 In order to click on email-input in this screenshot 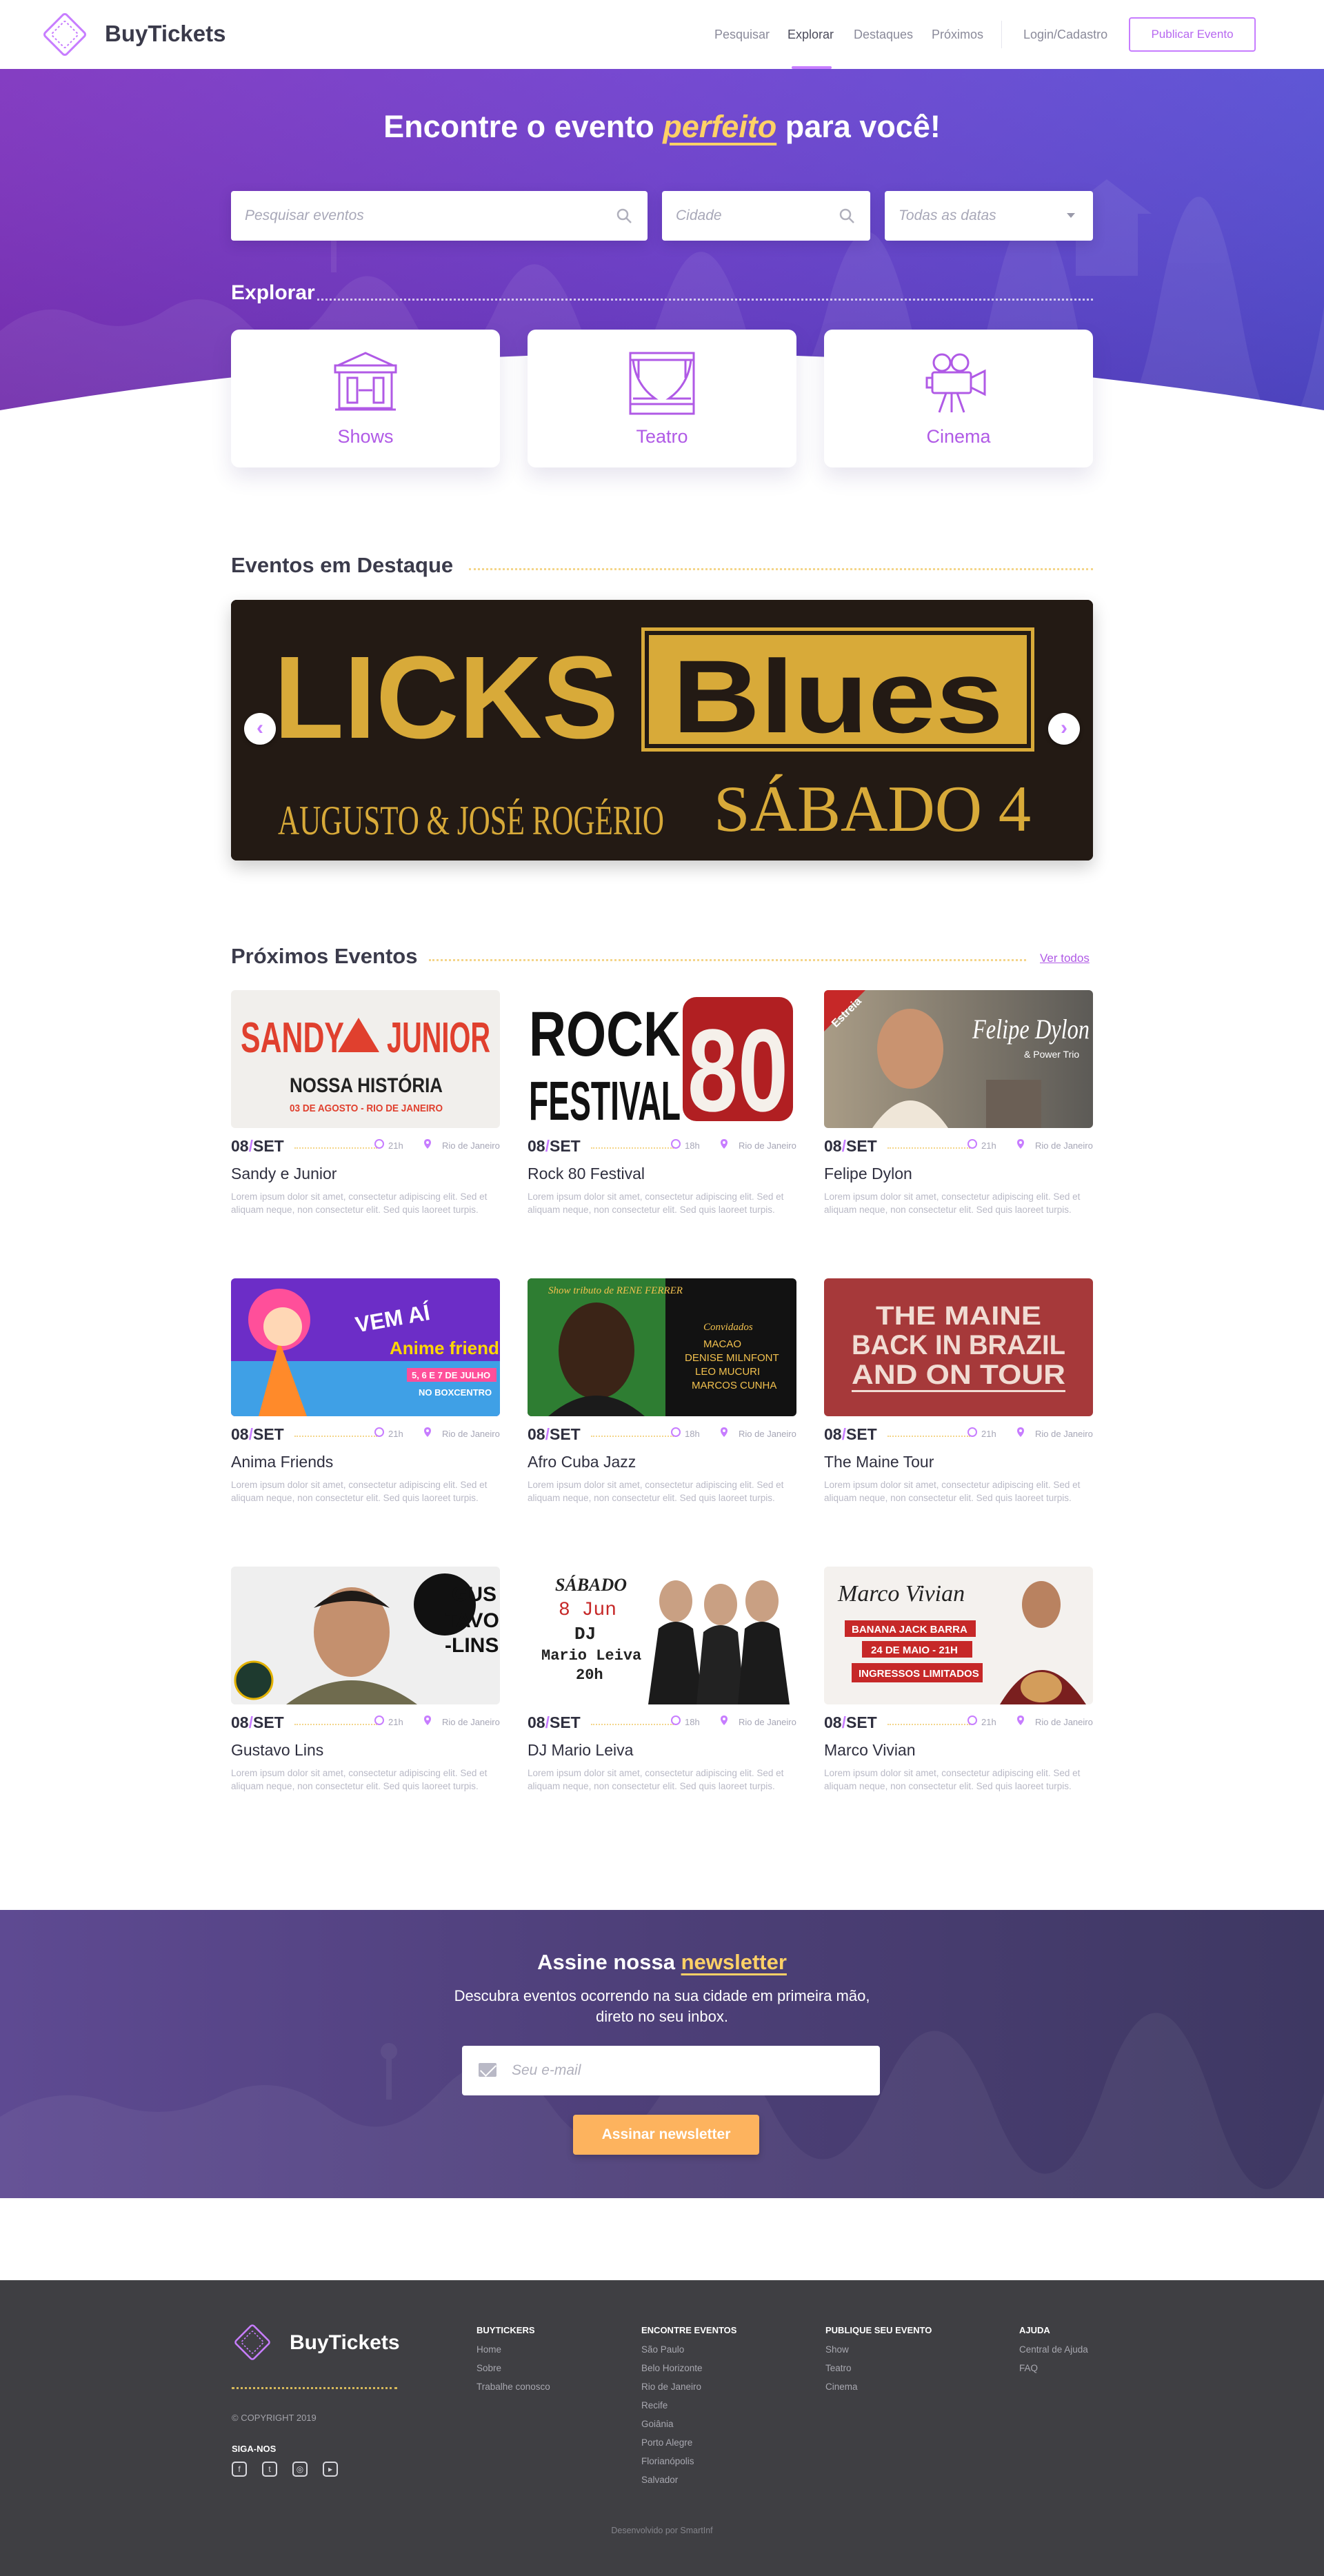, I will do `click(684, 2070)`.